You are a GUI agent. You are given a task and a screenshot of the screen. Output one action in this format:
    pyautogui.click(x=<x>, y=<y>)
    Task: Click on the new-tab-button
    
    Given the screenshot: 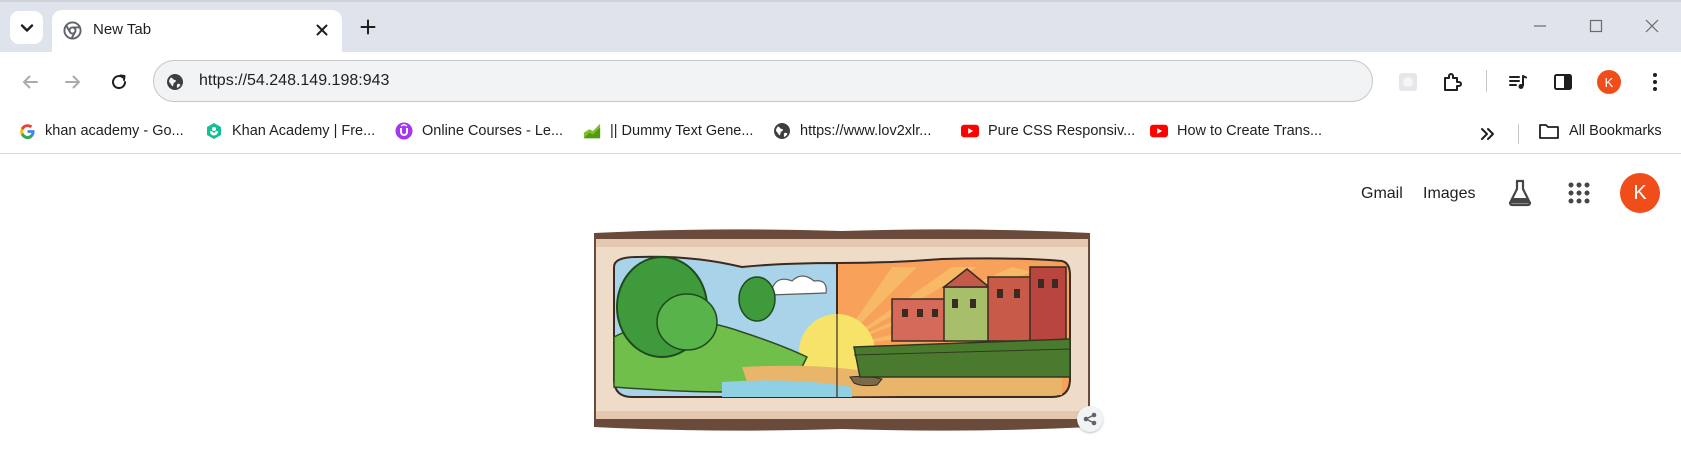 What is the action you would take?
    pyautogui.click(x=368, y=27)
    